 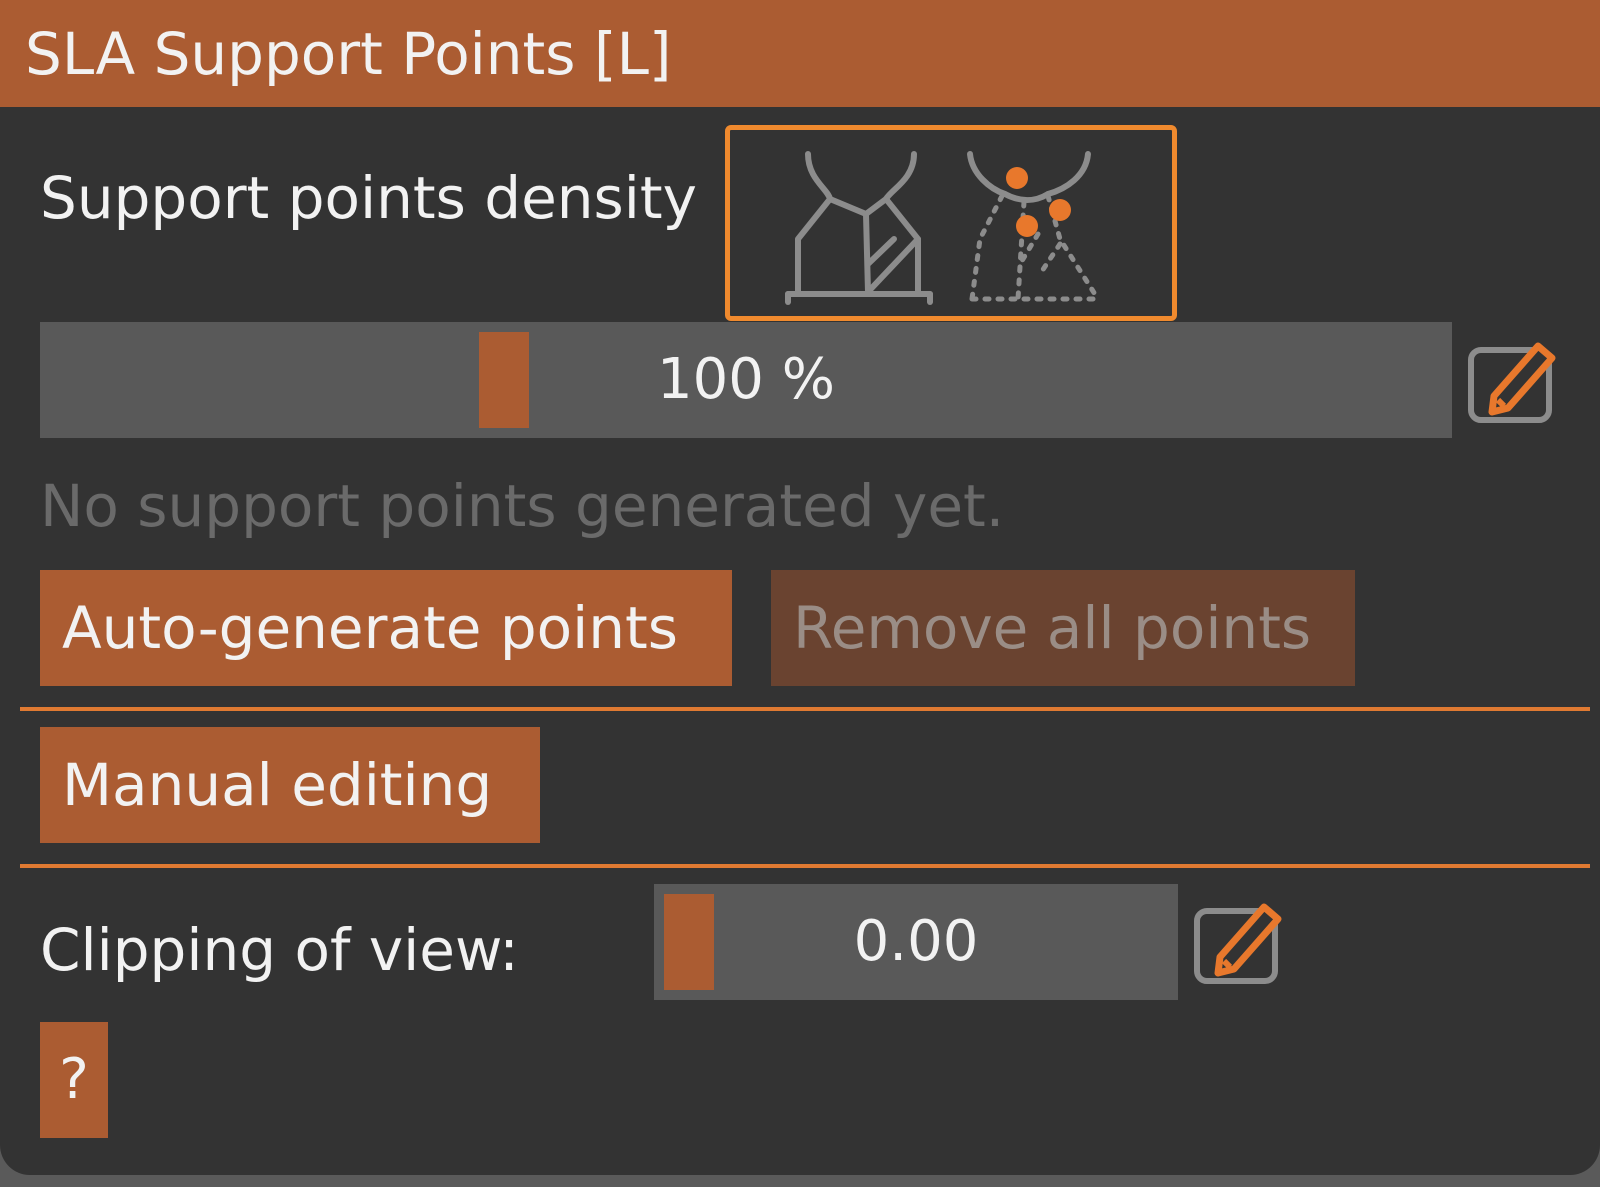 What do you see at coordinates (951, 223) in the screenshot?
I see `support-density-icon-group` at bounding box center [951, 223].